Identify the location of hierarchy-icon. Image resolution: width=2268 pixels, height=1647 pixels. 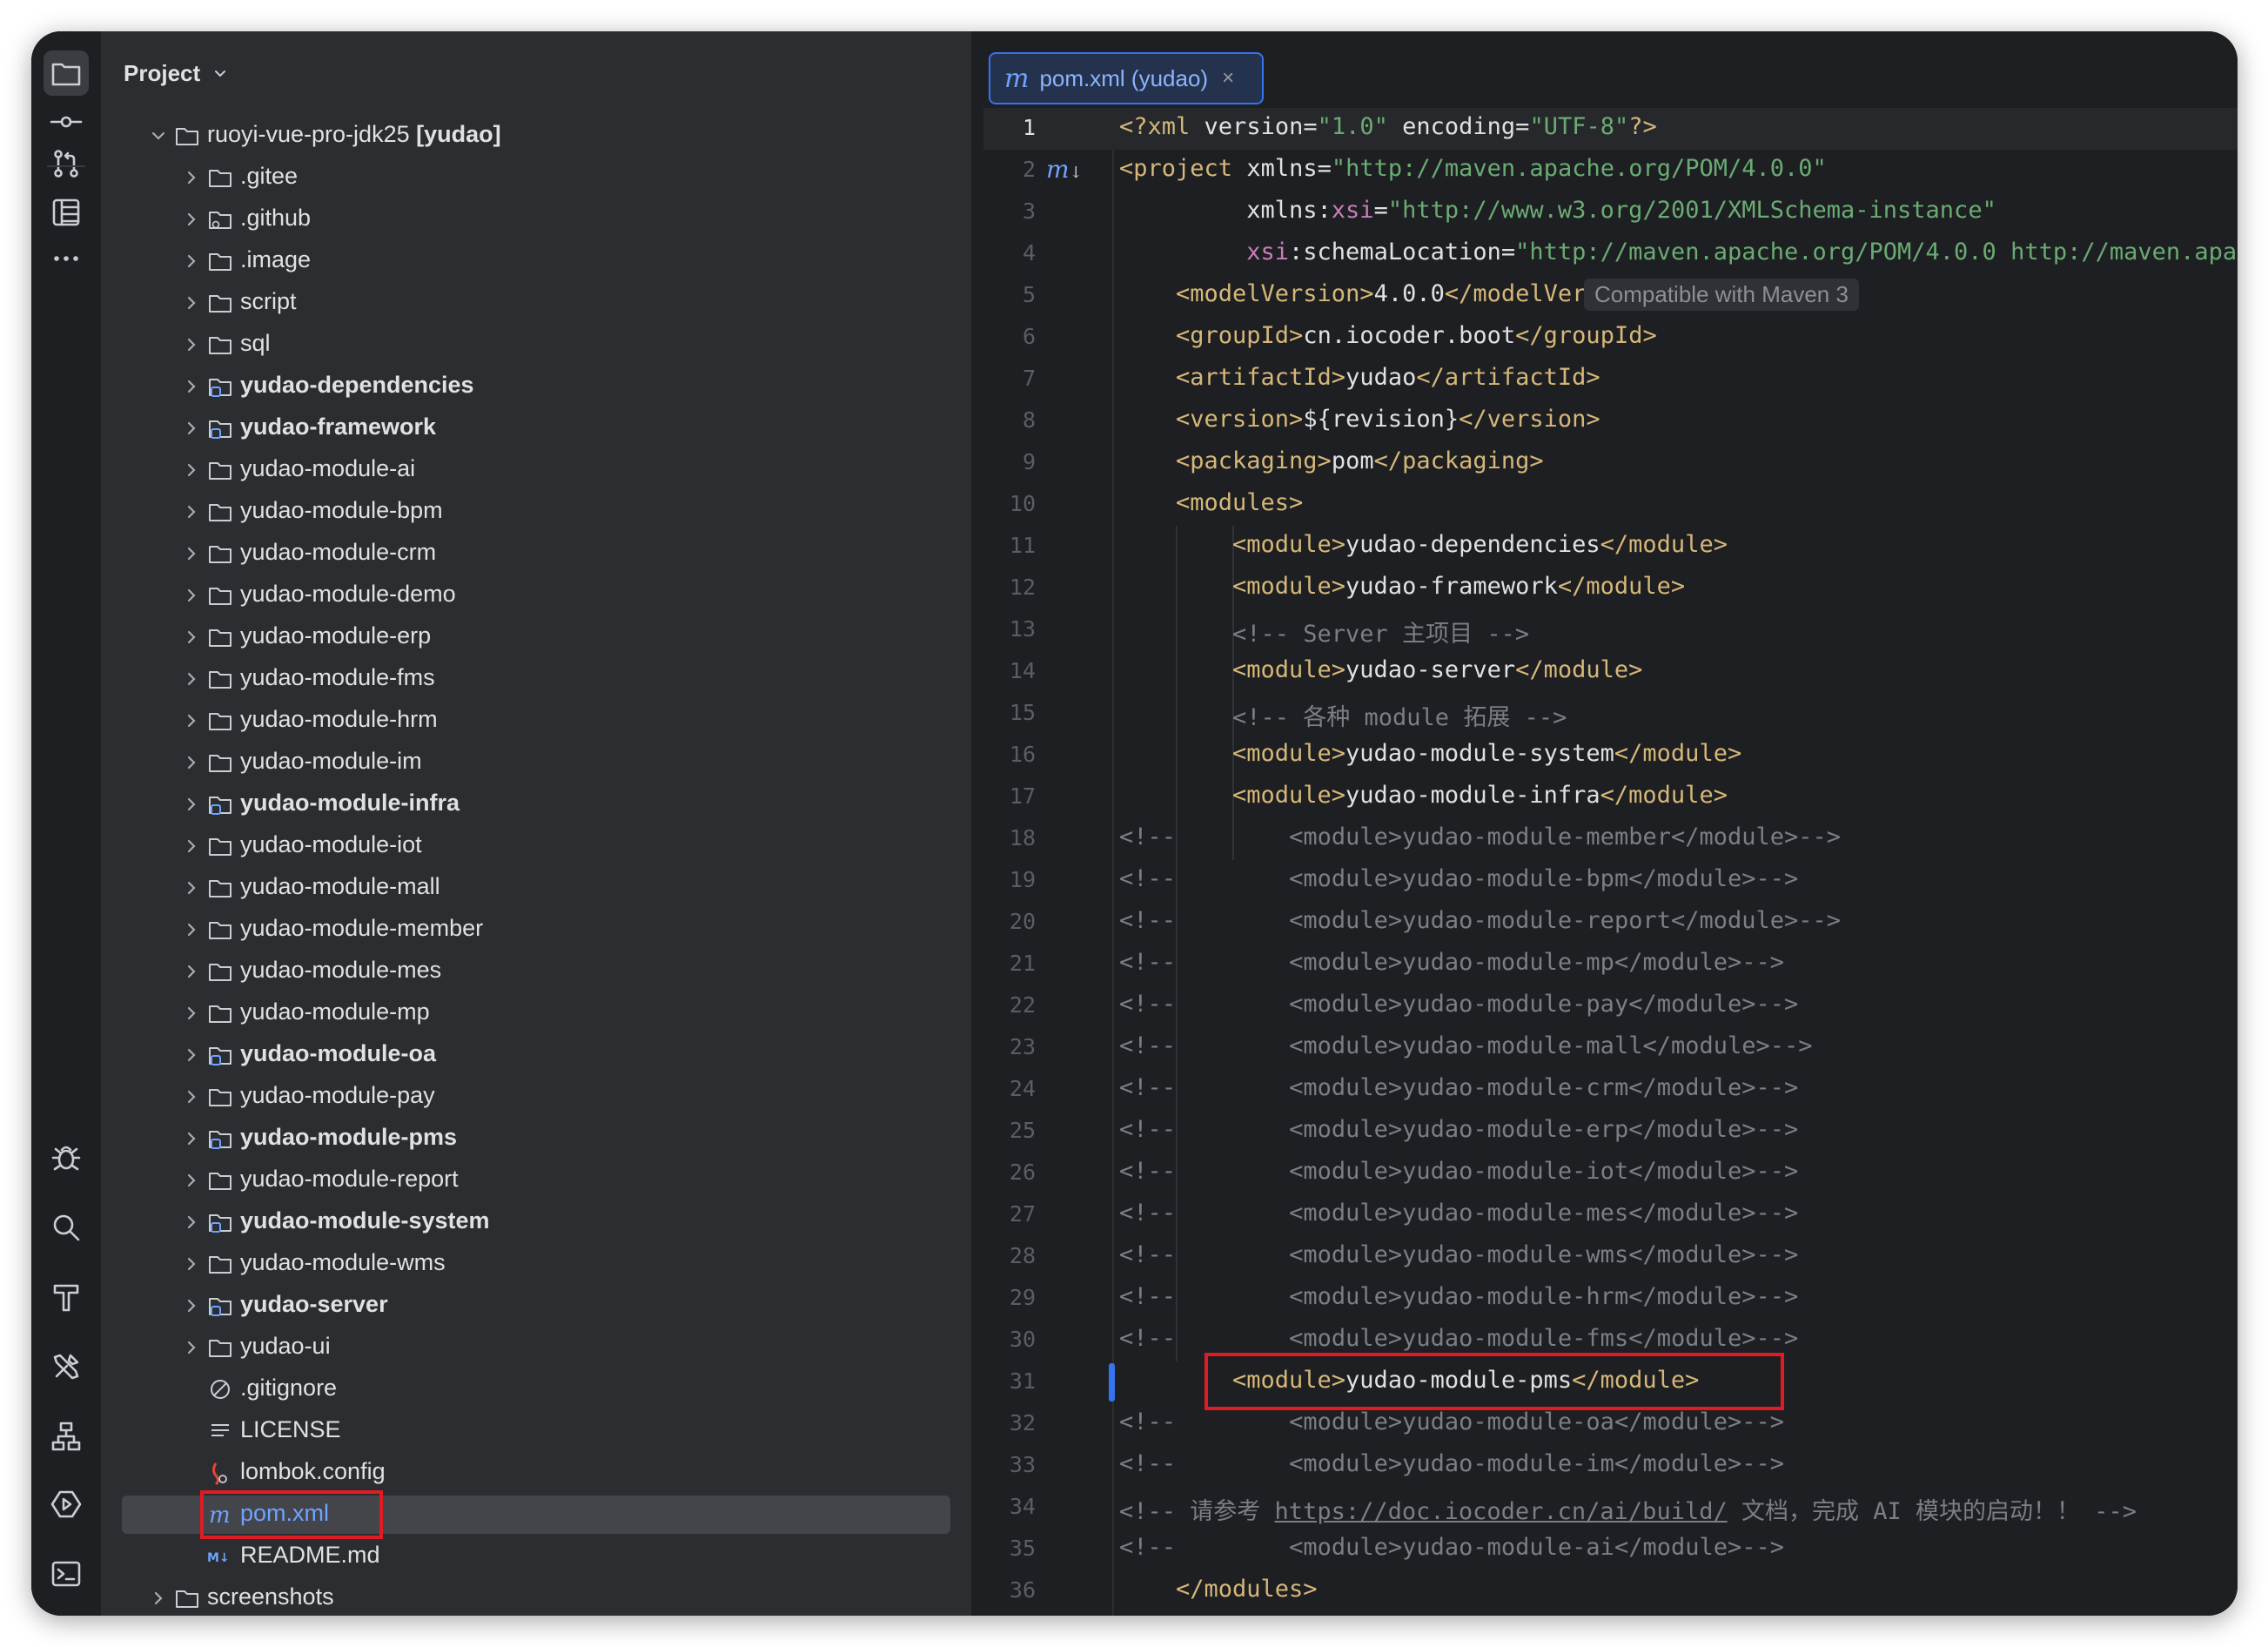
(66, 1437).